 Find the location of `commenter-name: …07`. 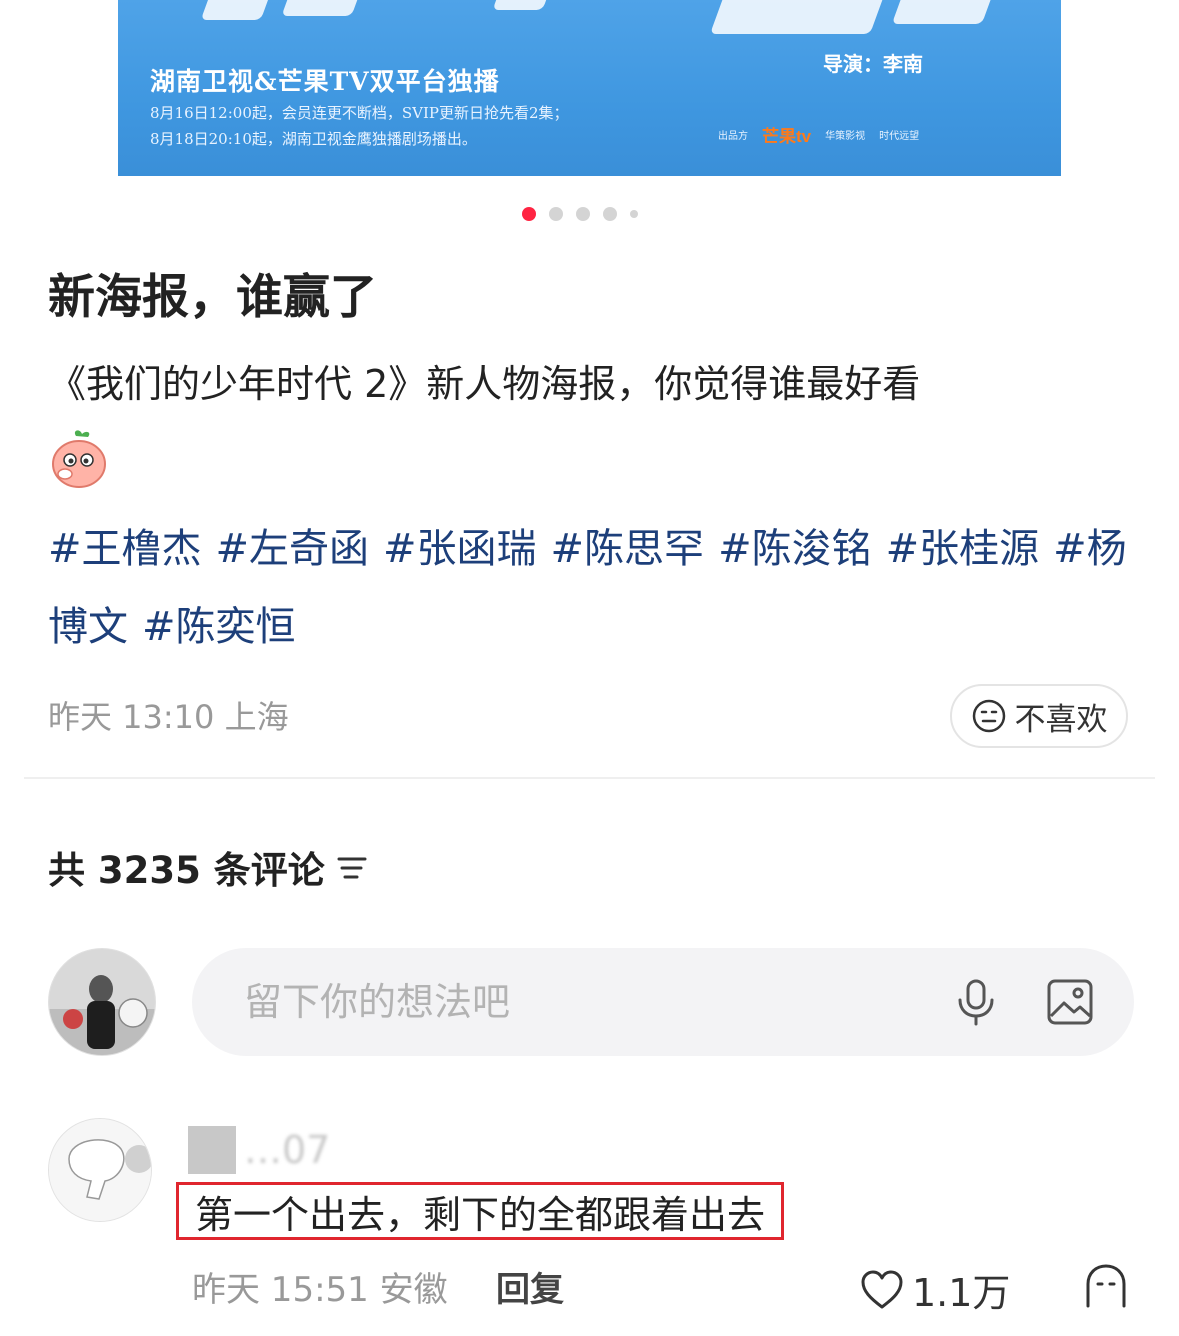

commenter-name: …07 is located at coordinates (259, 1150).